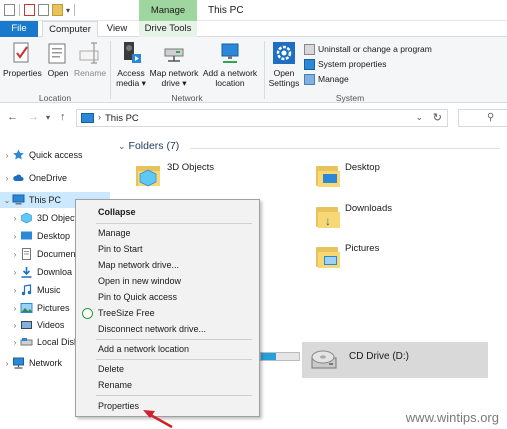  What do you see at coordinates (115, 385) in the screenshot?
I see `menu-item-rename: Rename` at bounding box center [115, 385].